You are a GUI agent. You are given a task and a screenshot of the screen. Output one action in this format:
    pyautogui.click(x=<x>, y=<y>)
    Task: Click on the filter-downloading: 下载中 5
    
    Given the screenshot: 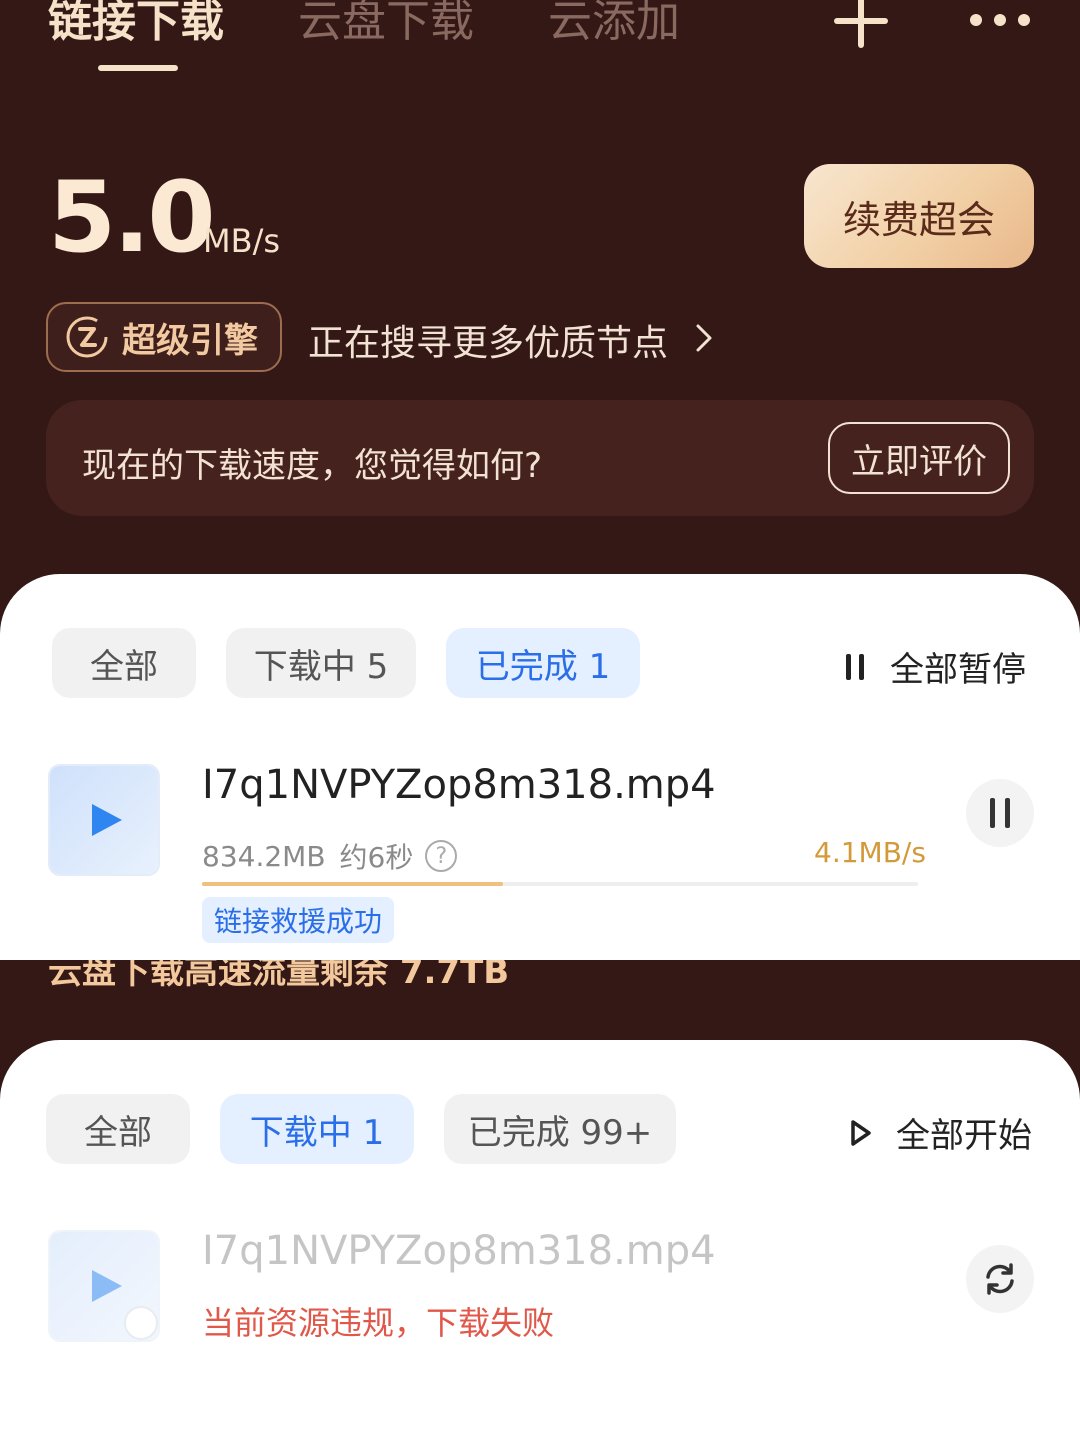 What is the action you would take?
    pyautogui.click(x=321, y=663)
    